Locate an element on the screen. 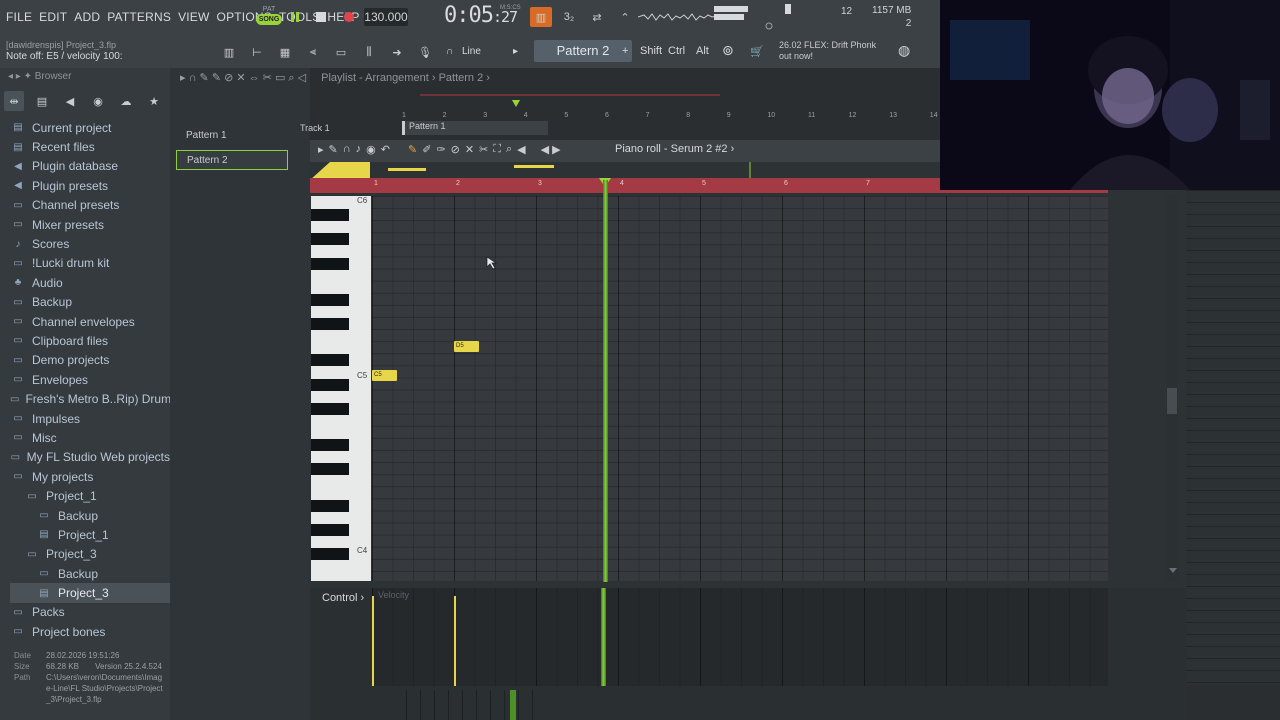 The width and height of the screenshot is (1280, 720). browser-tab-sounds: ◉ is located at coordinates (98, 101).